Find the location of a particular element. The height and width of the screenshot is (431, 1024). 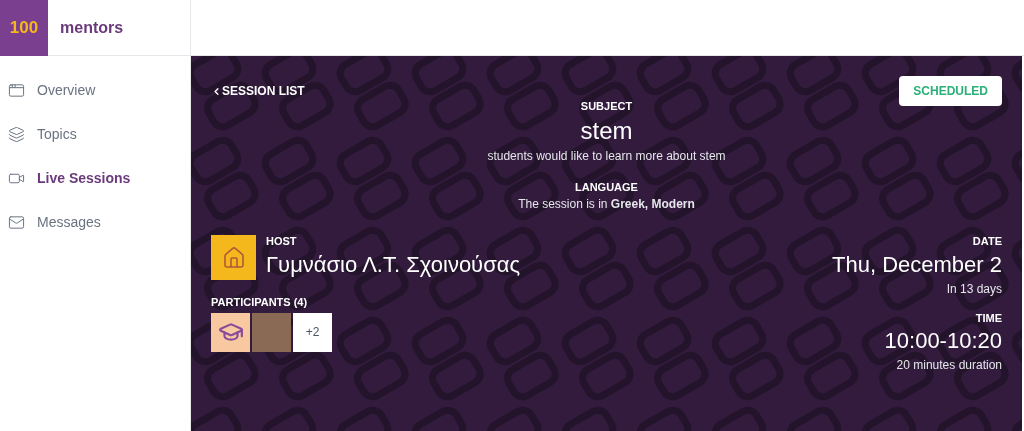

time-heading: TIME is located at coordinates (988, 318).